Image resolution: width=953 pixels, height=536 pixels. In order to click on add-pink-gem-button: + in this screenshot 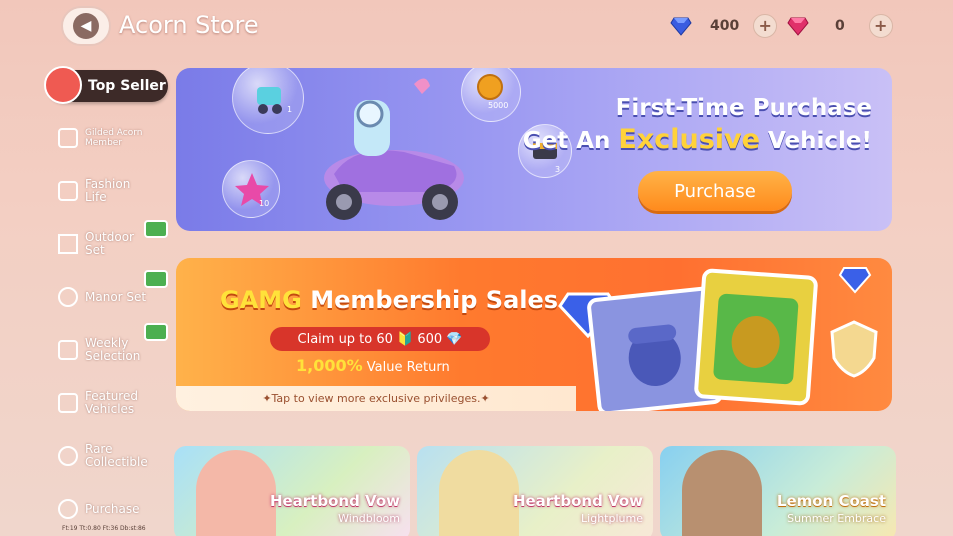, I will do `click(880, 26)`.